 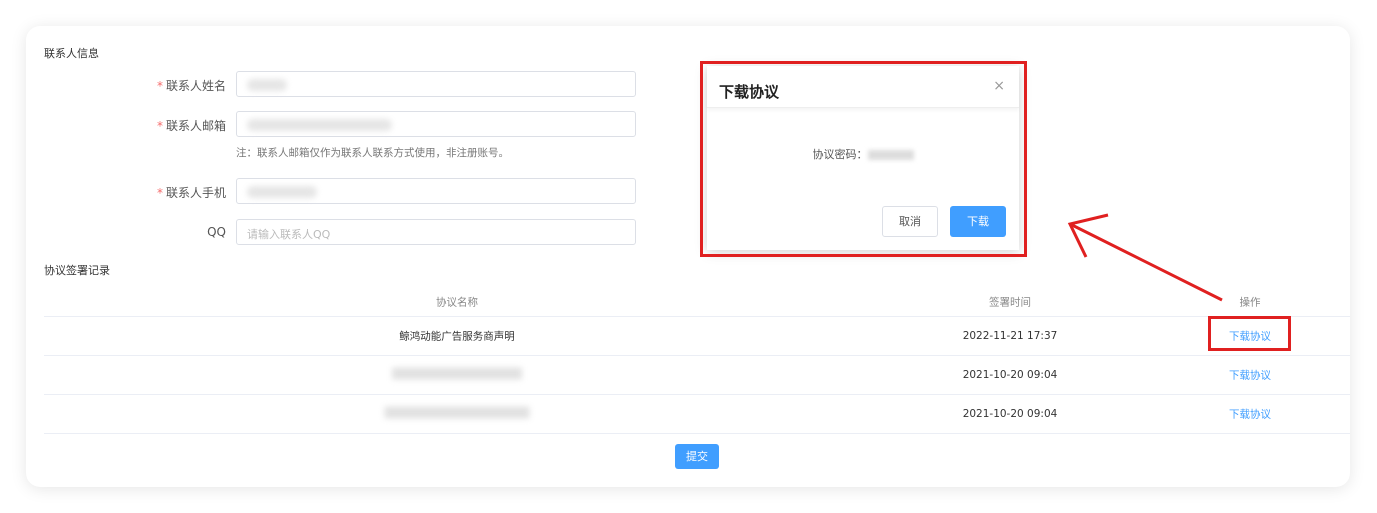 What do you see at coordinates (1250, 302) in the screenshot?
I see `column-header: 操作` at bounding box center [1250, 302].